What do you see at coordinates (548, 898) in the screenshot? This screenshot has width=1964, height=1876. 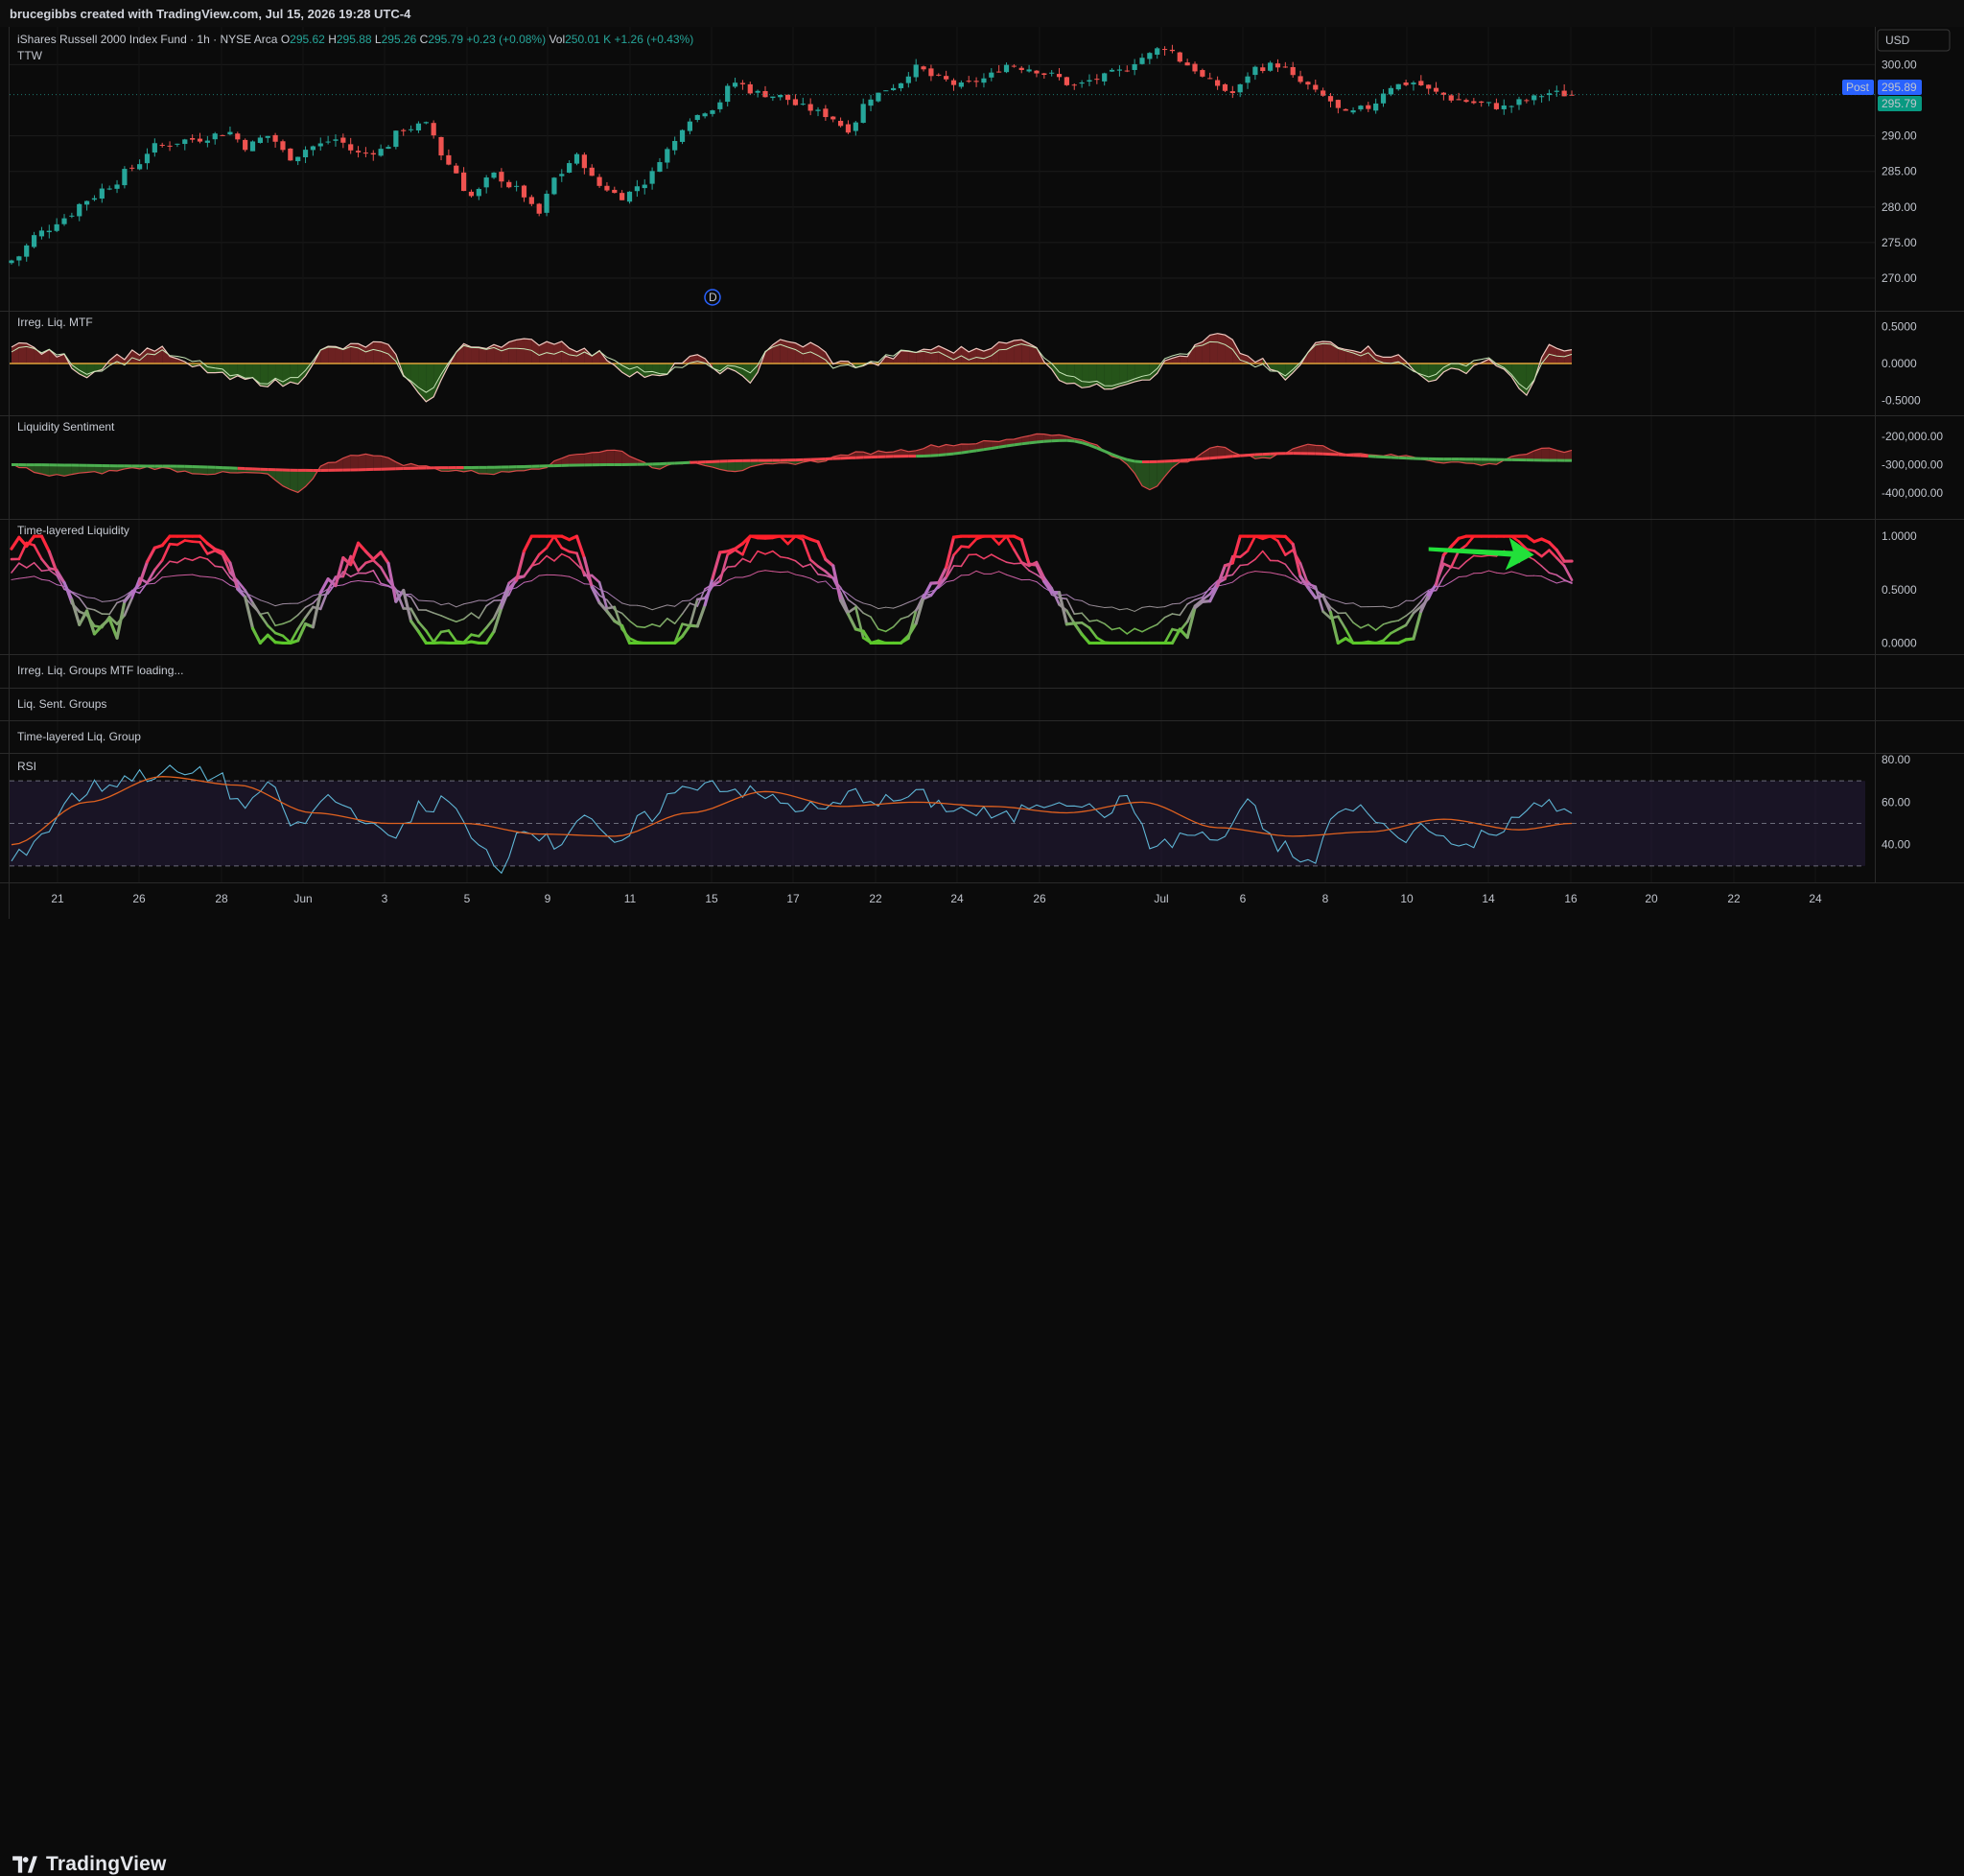 I see `time-tick-label: 9` at bounding box center [548, 898].